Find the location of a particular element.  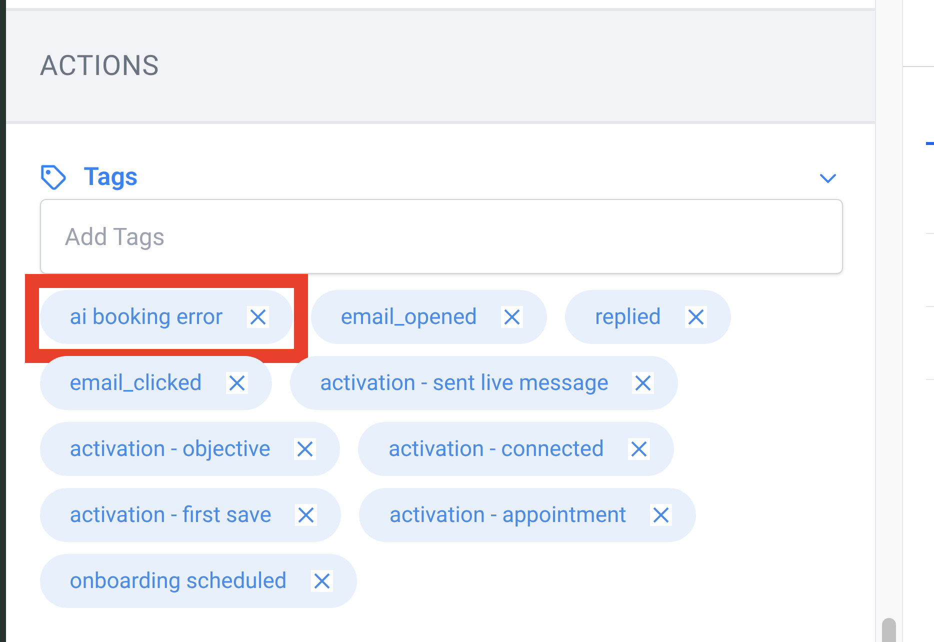

tag-icon is located at coordinates (54, 178).